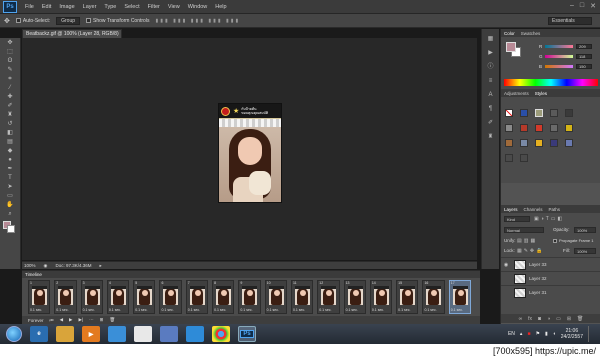 This screenshot has width=600, height=358. What do you see at coordinates (584, 46) in the screenshot?
I see `red-value: 209` at bounding box center [584, 46].